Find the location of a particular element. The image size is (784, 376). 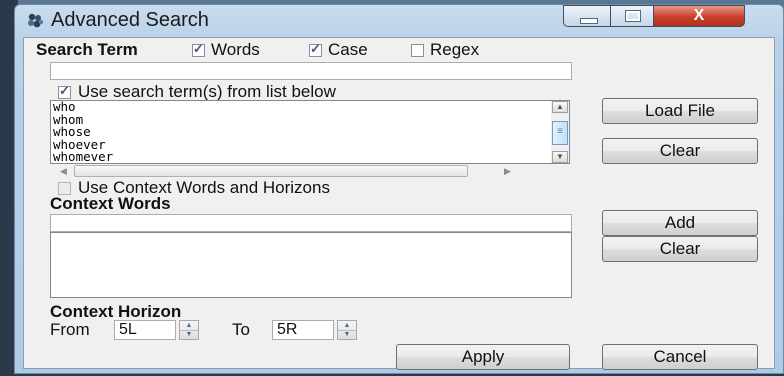

case-label: Case is located at coordinates (348, 49).